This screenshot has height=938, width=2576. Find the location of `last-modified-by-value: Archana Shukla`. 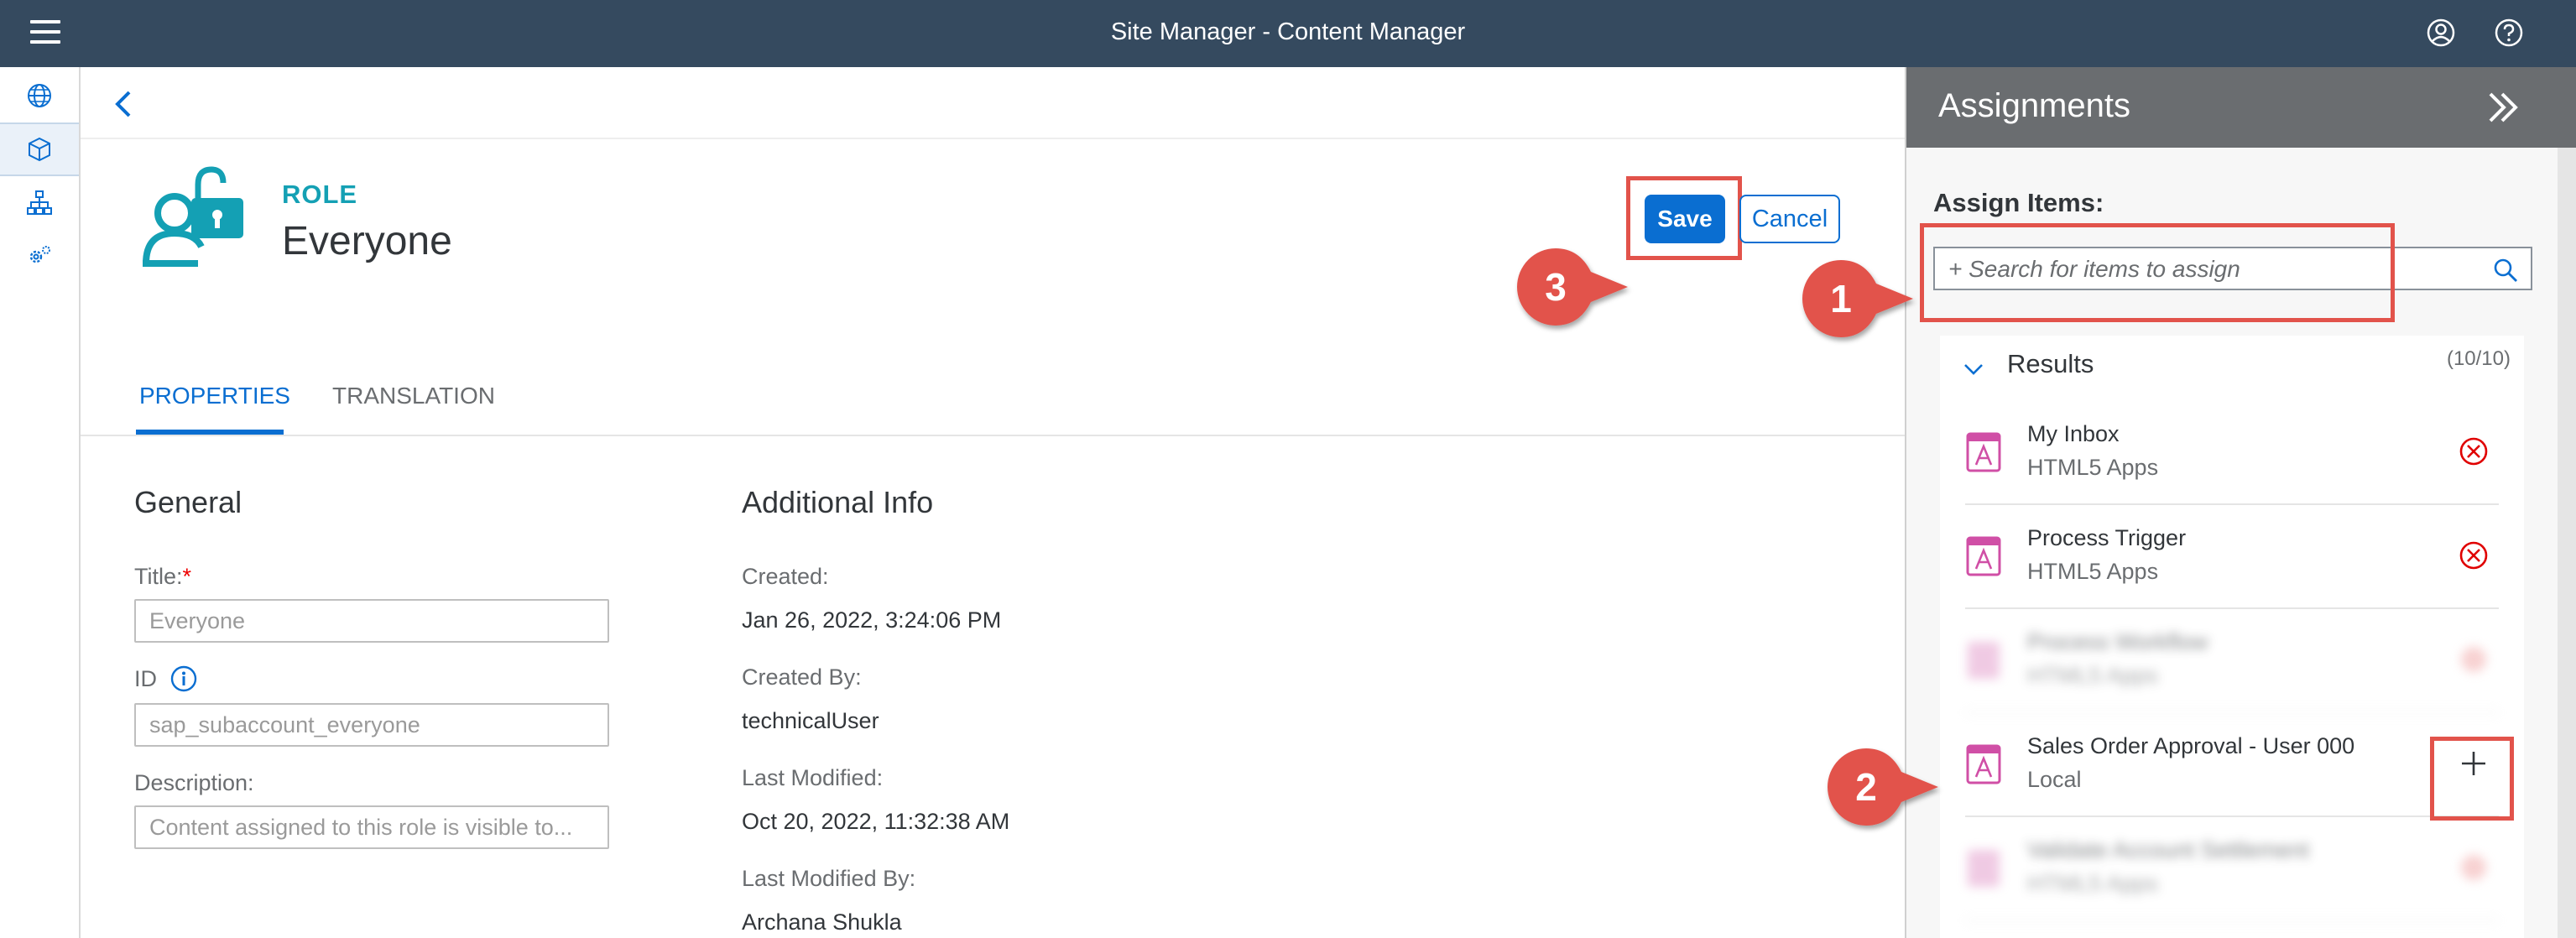

last-modified-by-value: Archana Shukla is located at coordinates (822, 922).